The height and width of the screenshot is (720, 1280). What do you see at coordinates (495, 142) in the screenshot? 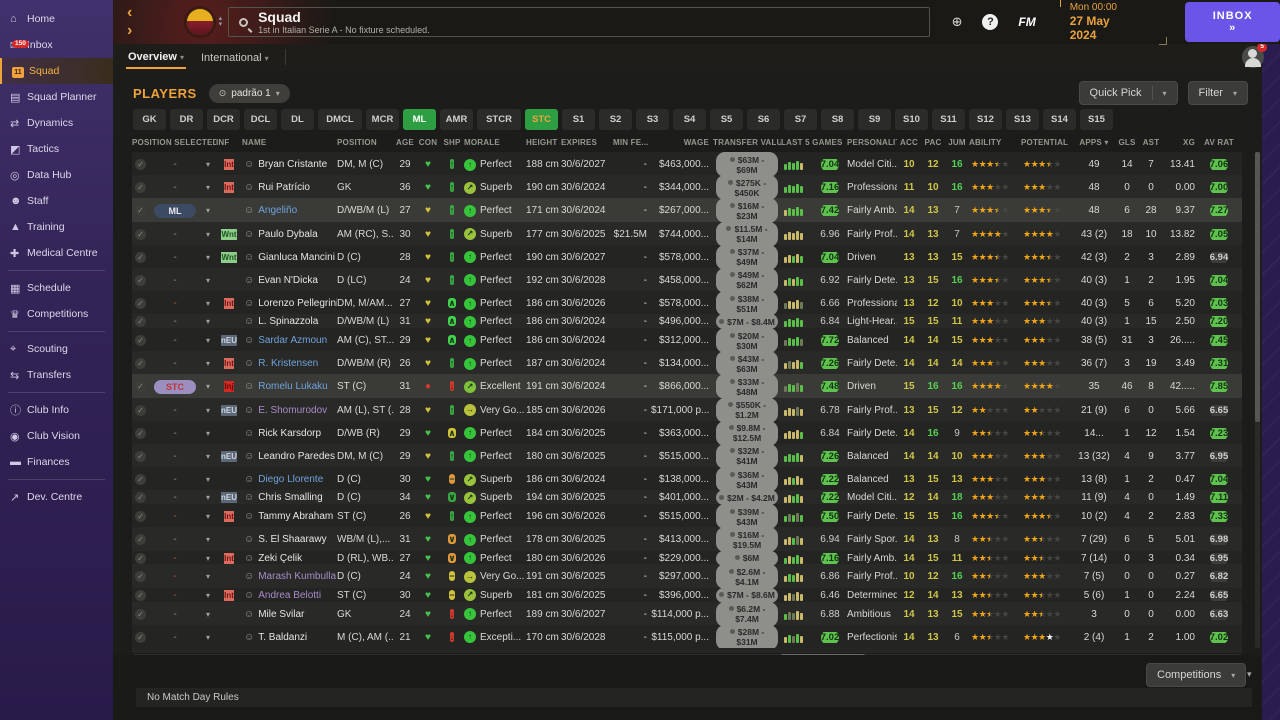
I see `column-header-morale: MORALE` at bounding box center [495, 142].